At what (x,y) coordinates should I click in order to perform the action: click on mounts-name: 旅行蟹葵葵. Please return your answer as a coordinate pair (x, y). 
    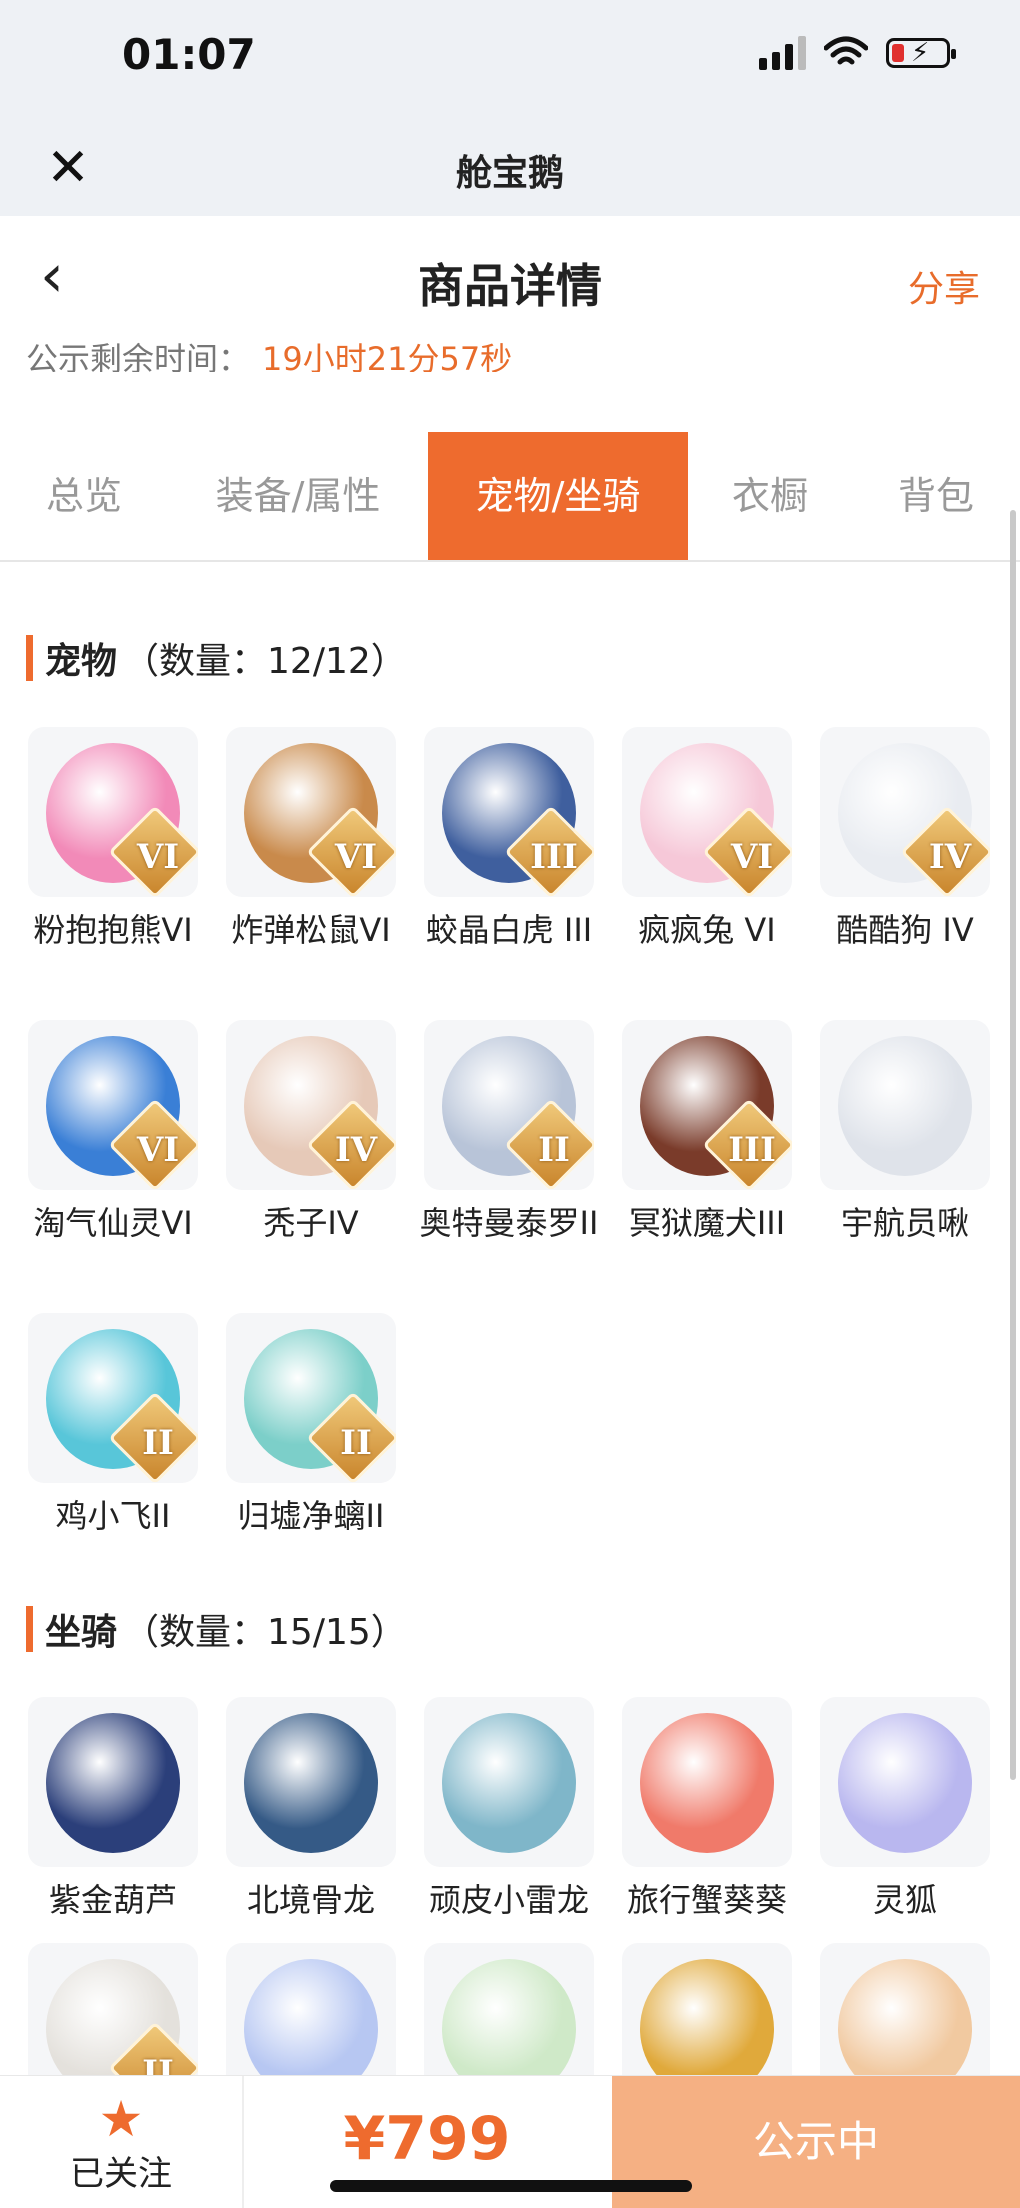
    Looking at the image, I should click on (706, 1900).